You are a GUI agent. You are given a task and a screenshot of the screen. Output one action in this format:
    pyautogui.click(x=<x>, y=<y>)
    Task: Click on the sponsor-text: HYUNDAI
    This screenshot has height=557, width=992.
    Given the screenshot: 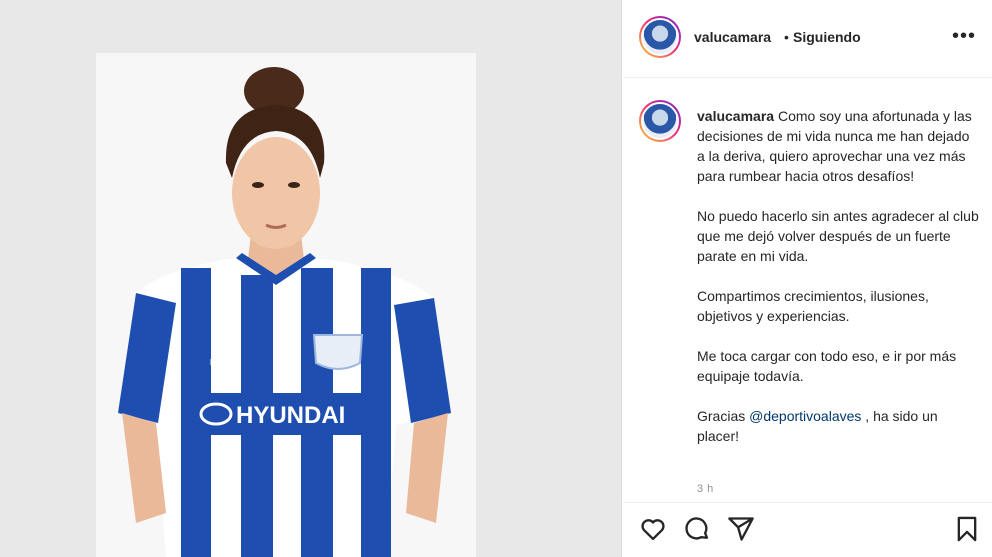 What is the action you would take?
    pyautogui.click(x=290, y=415)
    